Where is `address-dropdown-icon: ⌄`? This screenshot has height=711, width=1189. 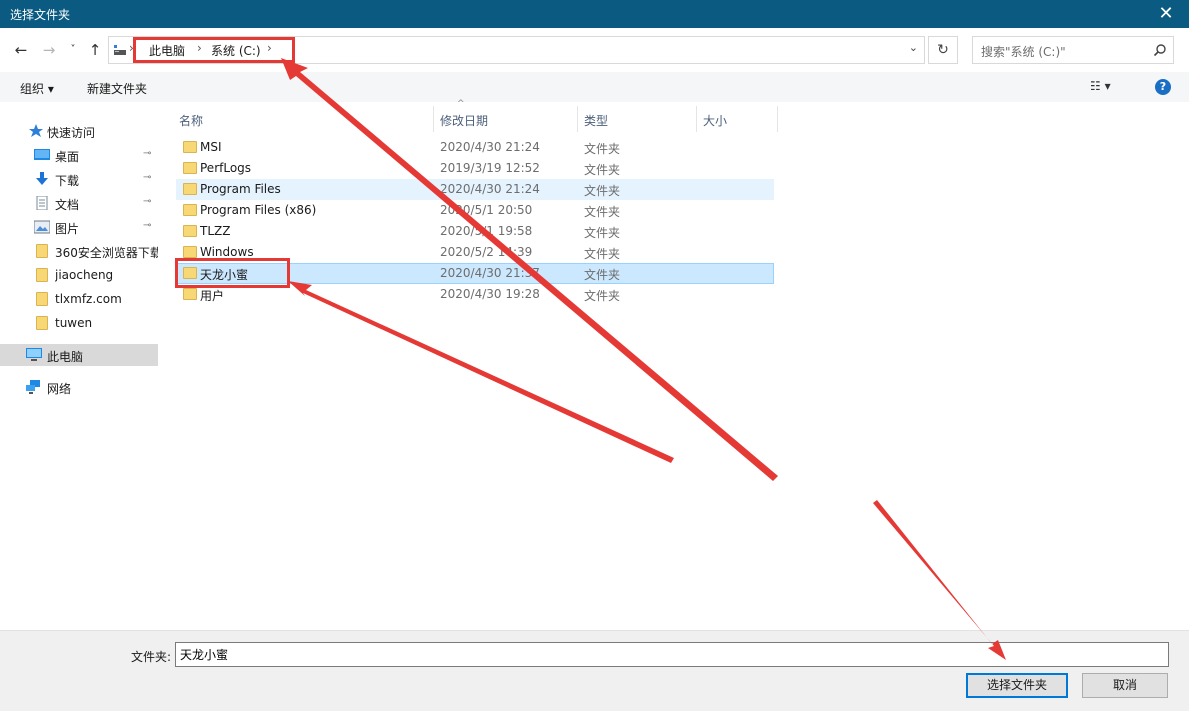
address-dropdown-icon: ⌄ is located at coordinates (913, 47).